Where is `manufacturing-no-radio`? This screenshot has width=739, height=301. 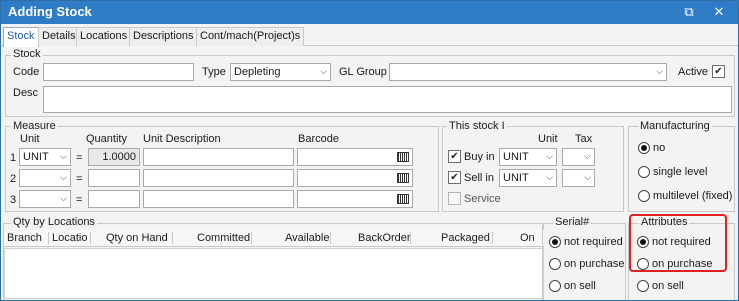
manufacturing-no-radio is located at coordinates (644, 148).